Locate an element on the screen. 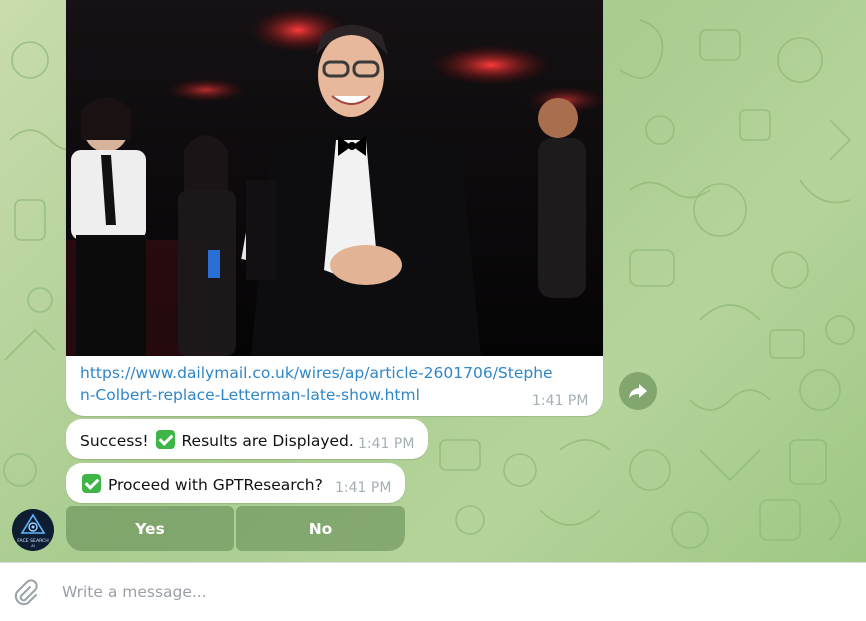 The image size is (866, 621). success-message: Success! Results are Displayed. 1:41 PM is located at coordinates (247, 439).